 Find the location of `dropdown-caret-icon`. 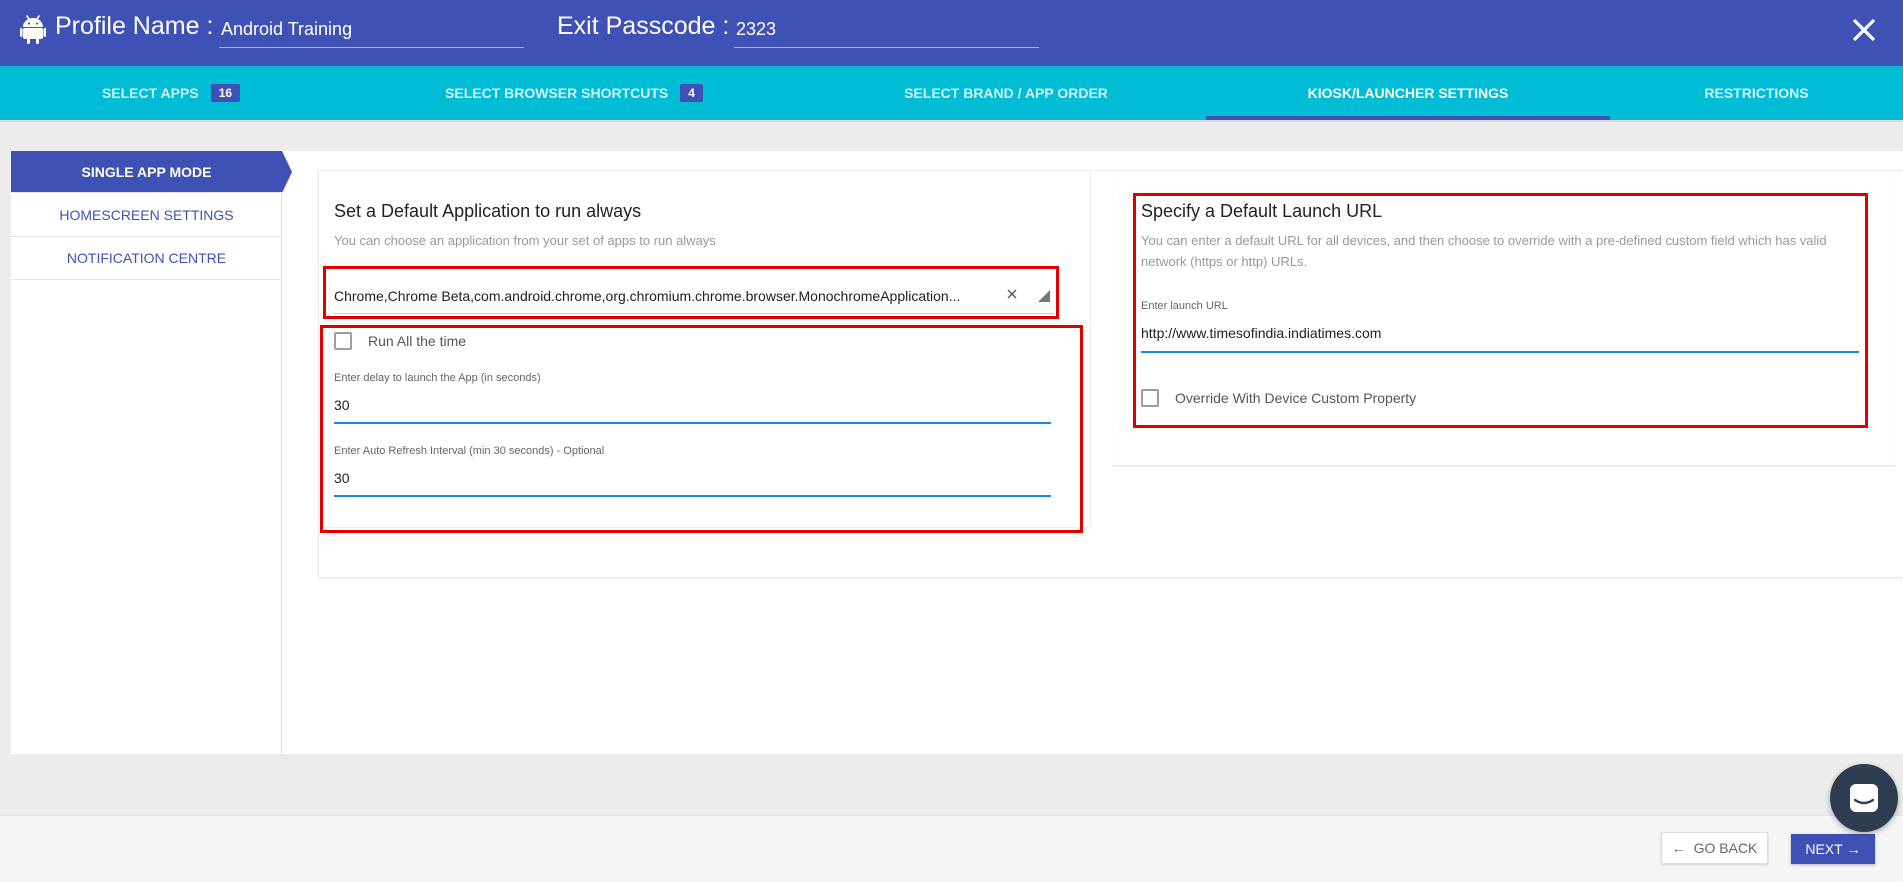

dropdown-caret-icon is located at coordinates (1044, 296).